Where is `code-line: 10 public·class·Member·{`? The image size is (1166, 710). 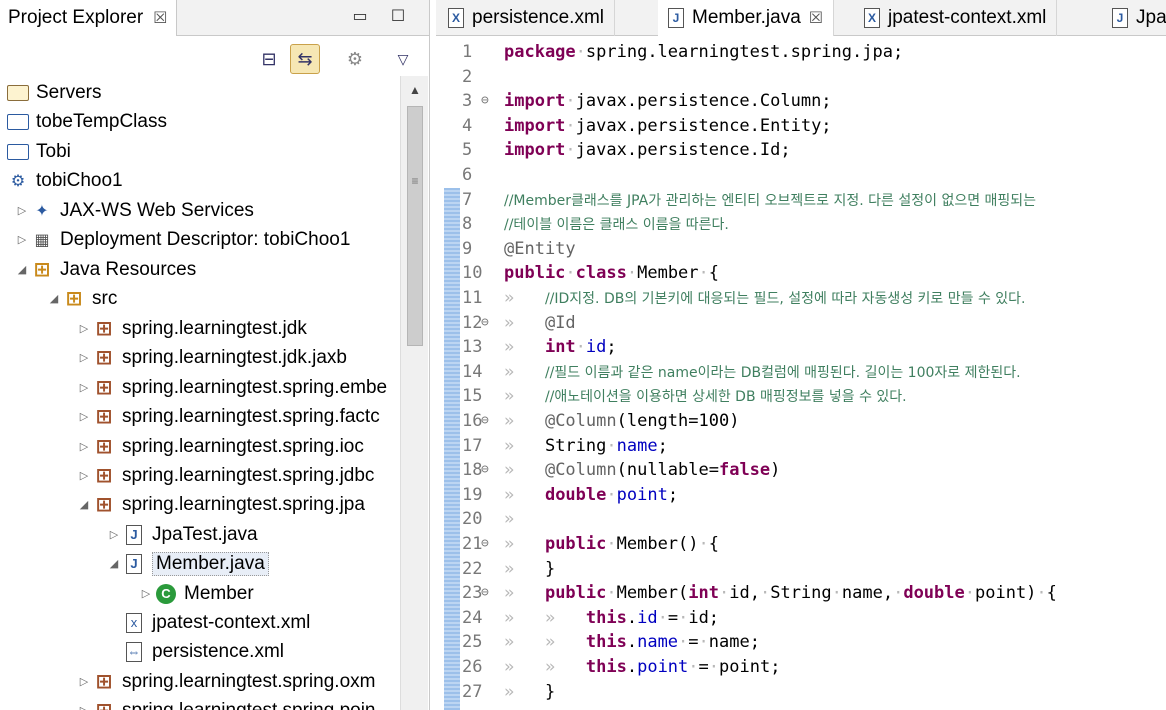 code-line: 10 public·class·Member·{ is located at coordinates (801, 273).